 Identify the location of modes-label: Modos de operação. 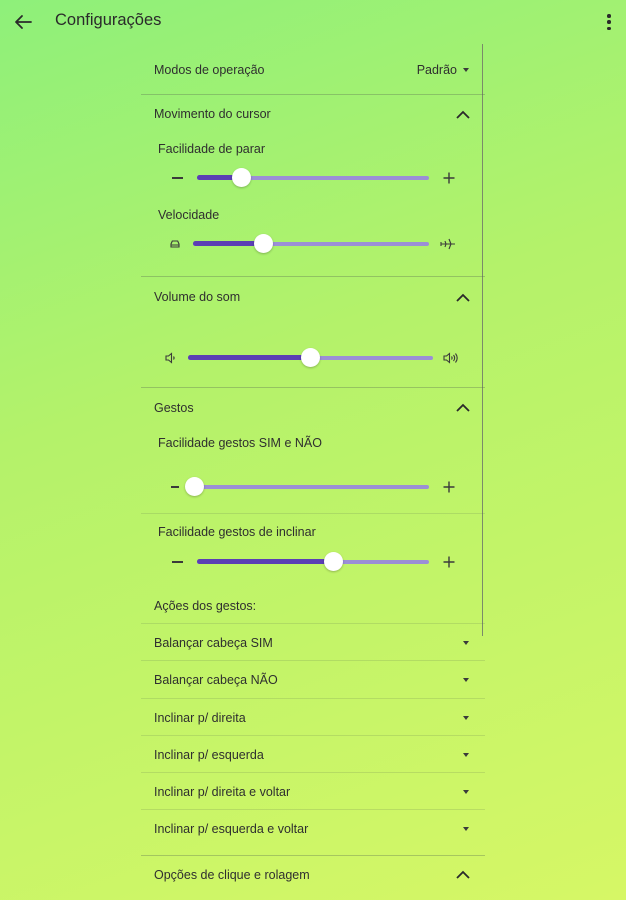
(209, 70).